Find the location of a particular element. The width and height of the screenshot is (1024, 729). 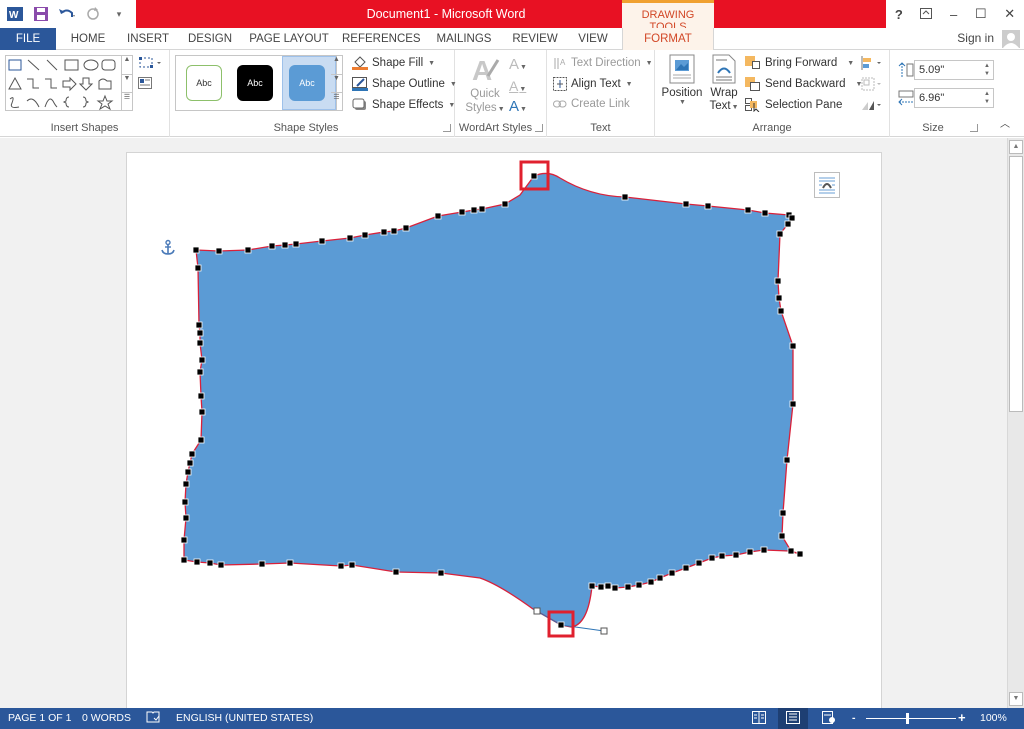

zoom-out-button: - is located at coordinates (854, 718).